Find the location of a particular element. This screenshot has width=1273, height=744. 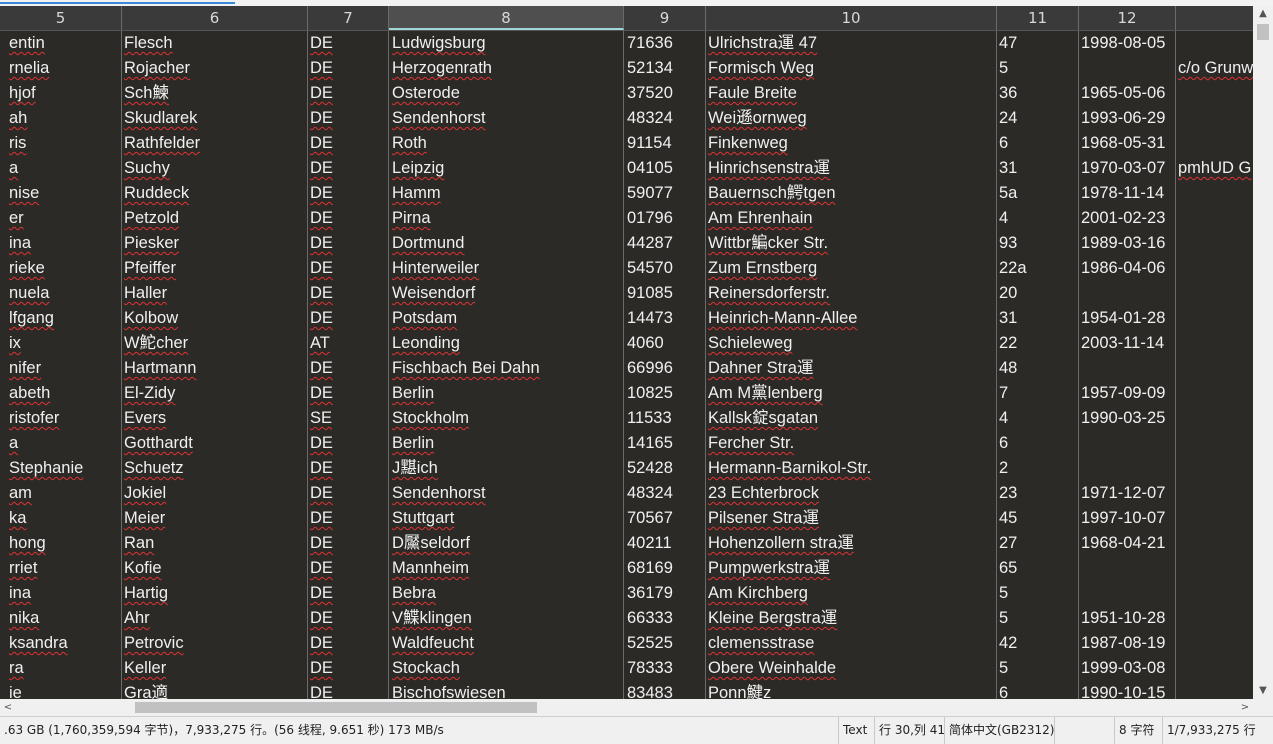

col-9-cell: 66333 is located at coordinates (665, 618).